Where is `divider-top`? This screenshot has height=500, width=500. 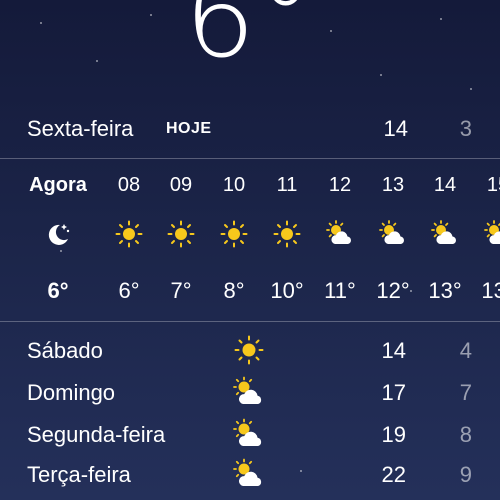 divider-top is located at coordinates (250, 158).